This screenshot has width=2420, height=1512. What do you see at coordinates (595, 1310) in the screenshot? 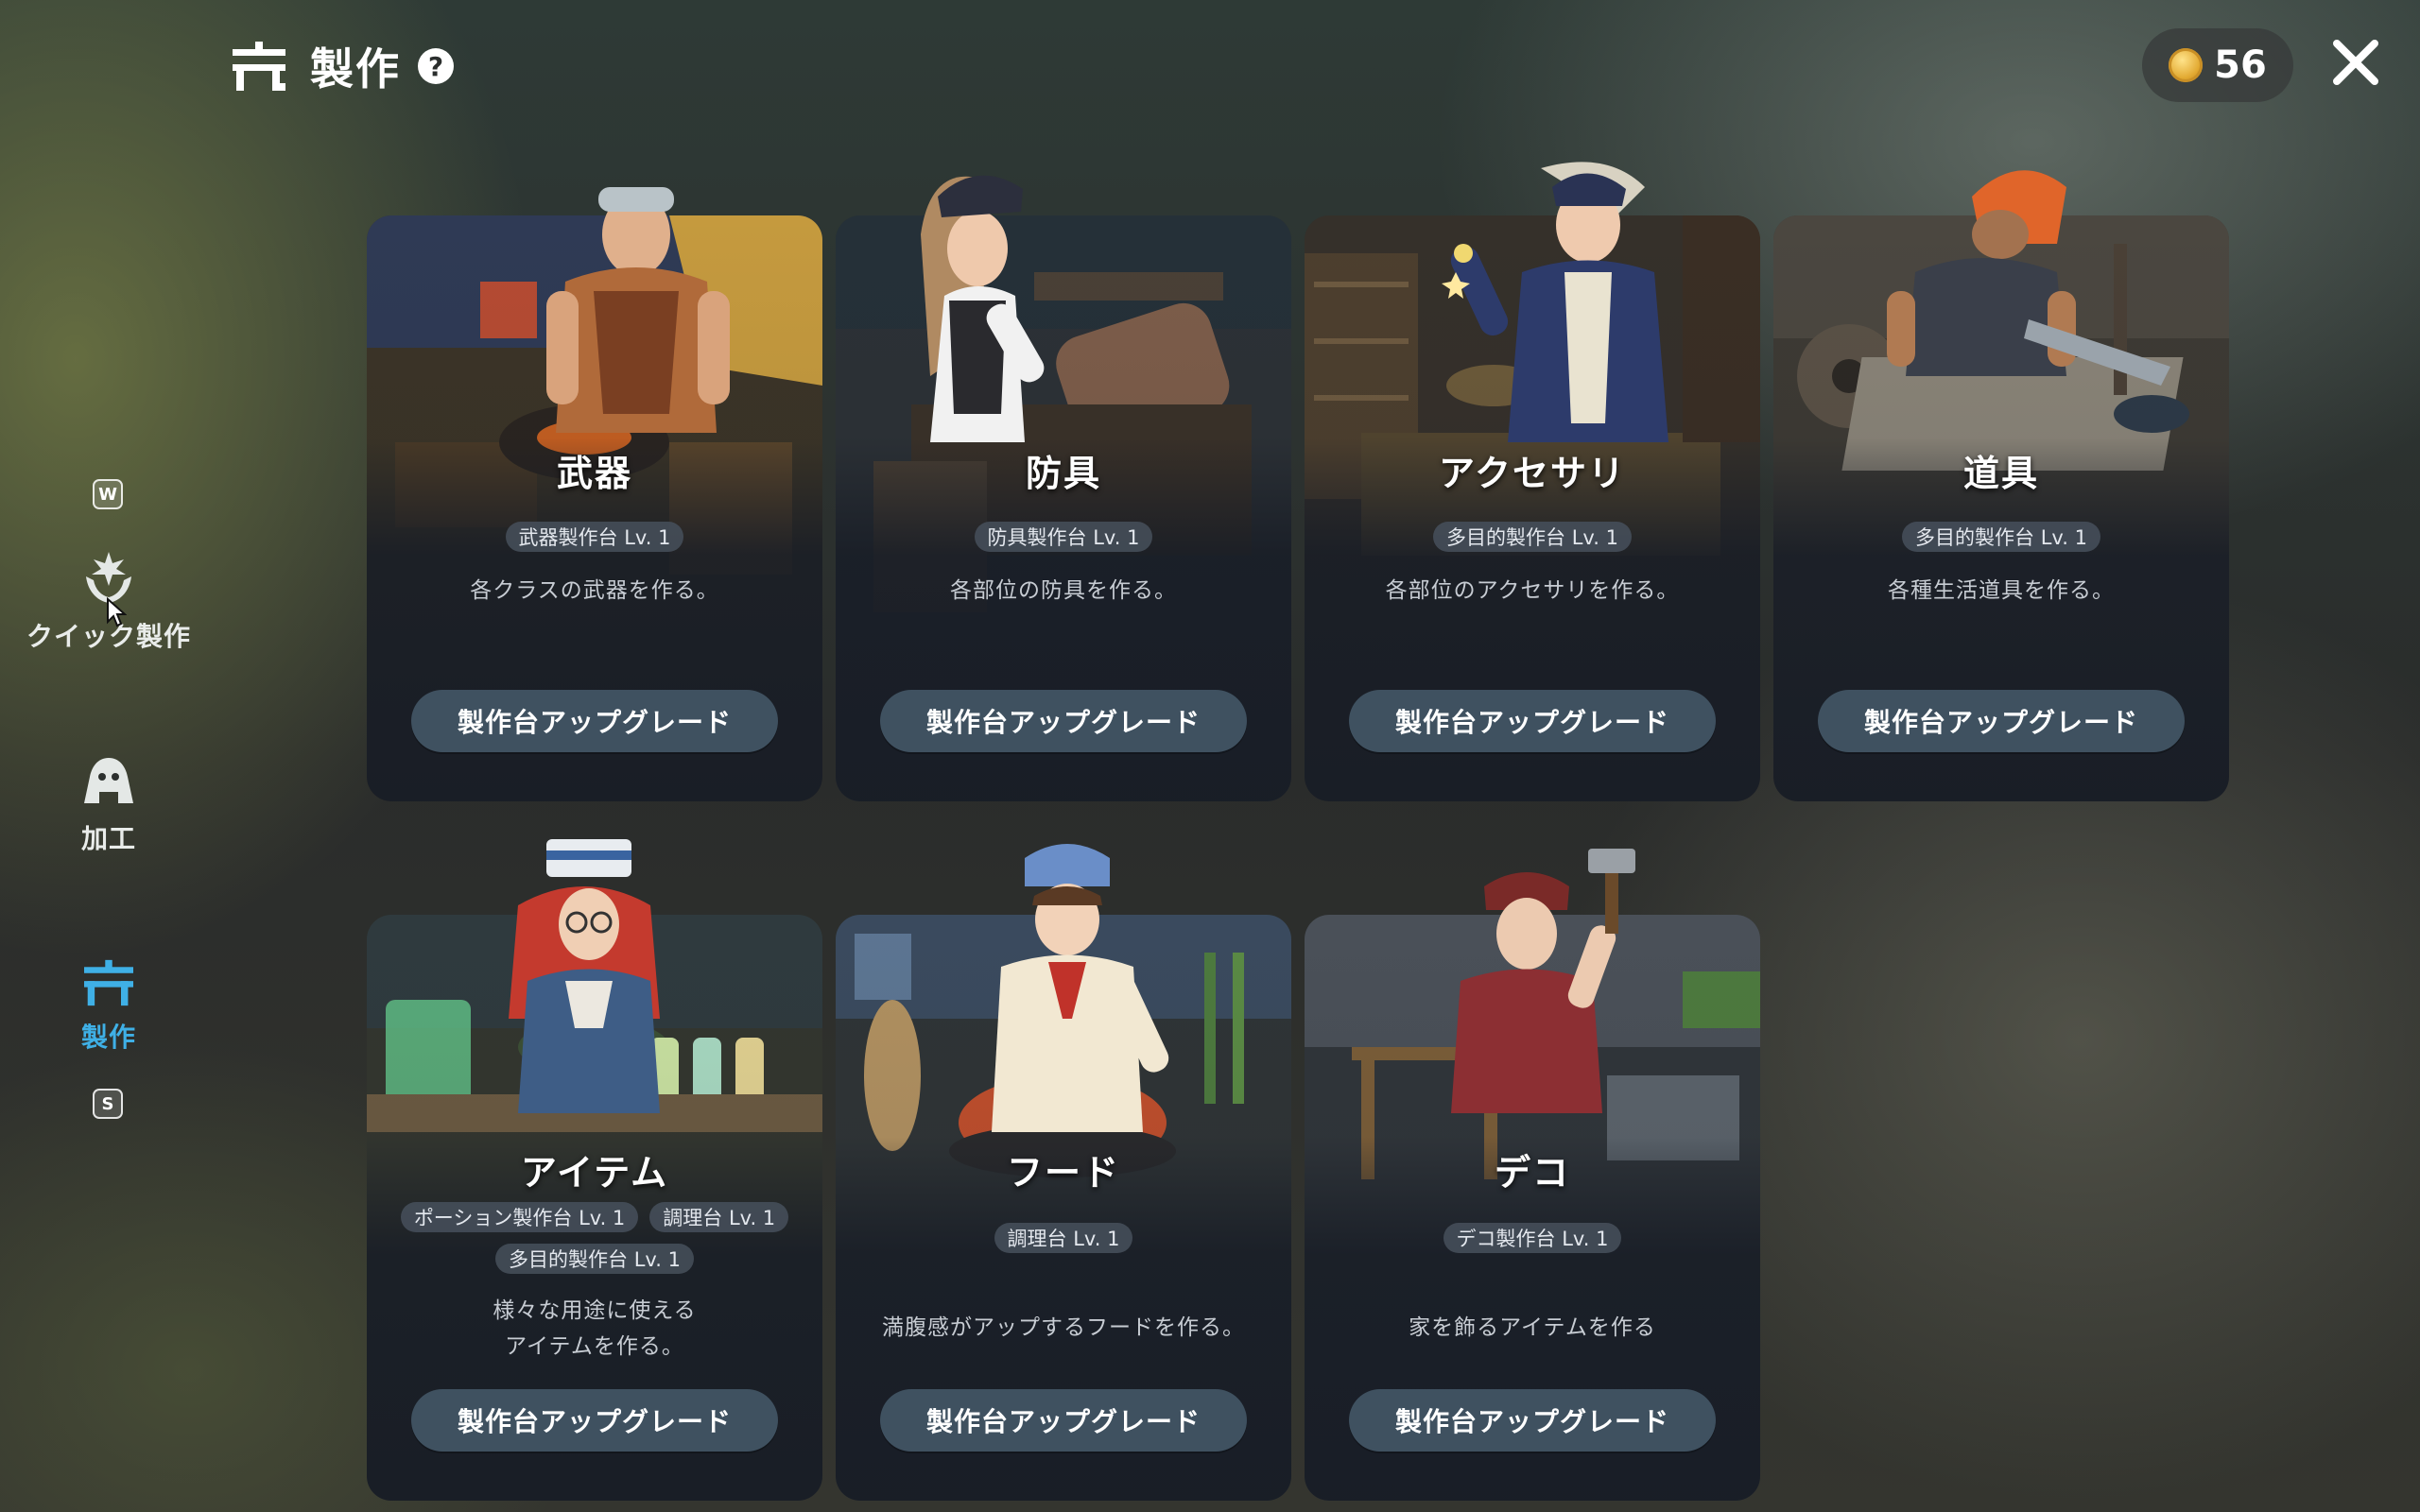
I see `card-description-line: 様々な用途に使える` at bounding box center [595, 1310].